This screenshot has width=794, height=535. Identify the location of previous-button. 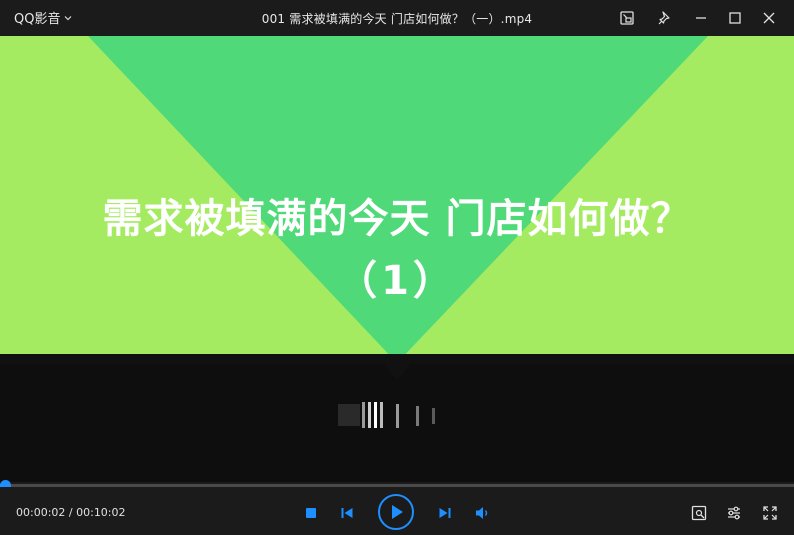
(347, 513).